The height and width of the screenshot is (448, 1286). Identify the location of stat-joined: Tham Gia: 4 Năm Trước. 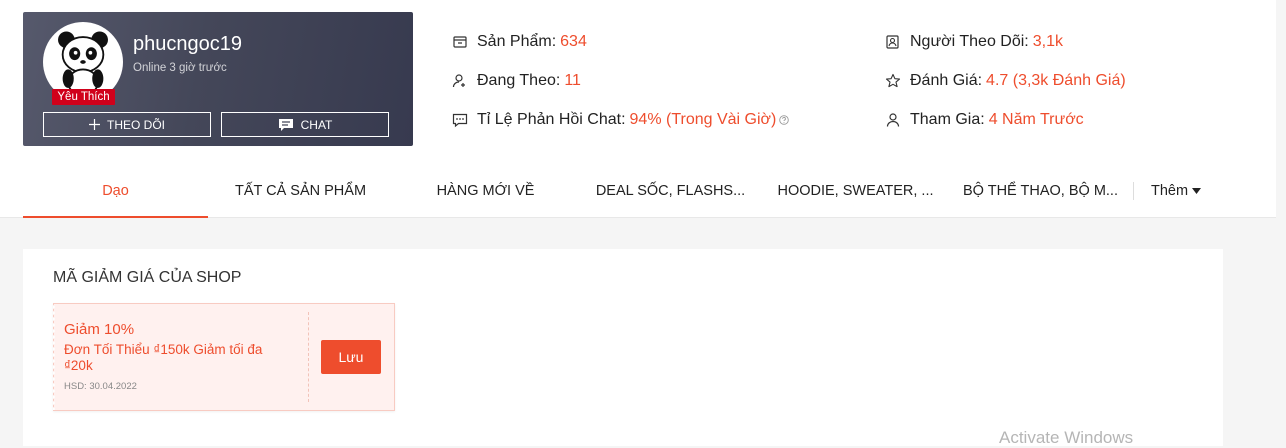
(984, 120).